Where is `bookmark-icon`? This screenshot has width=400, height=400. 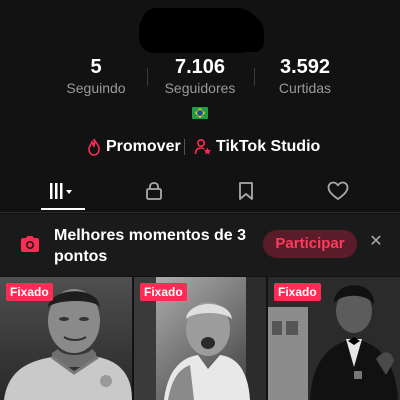 bookmark-icon is located at coordinates (246, 191).